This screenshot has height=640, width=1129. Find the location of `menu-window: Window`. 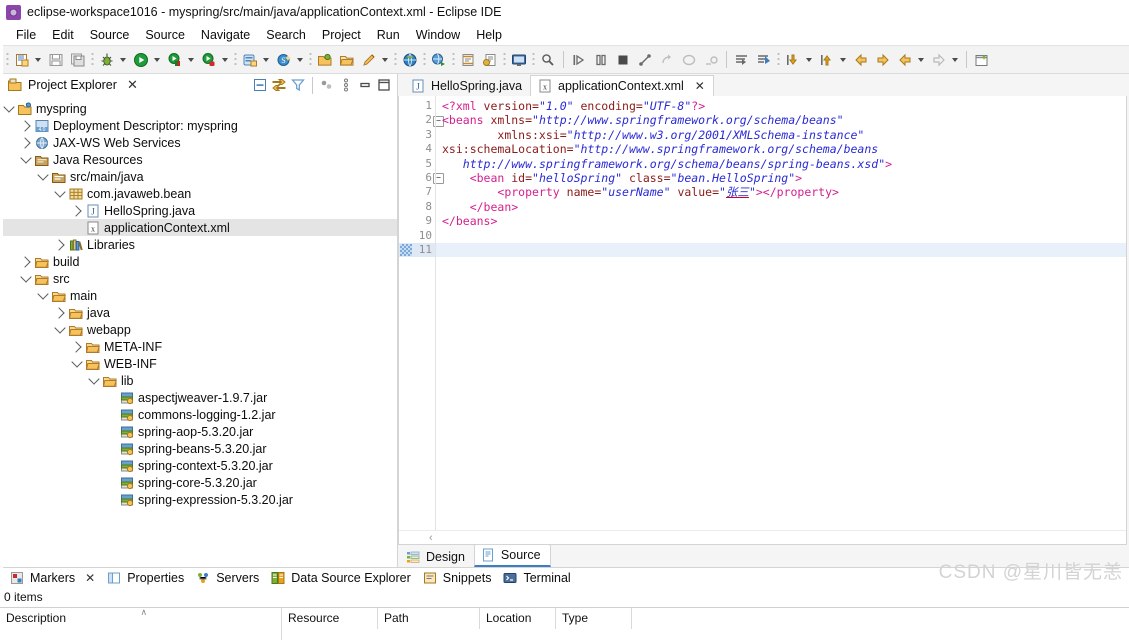

menu-window: Window is located at coordinates (438, 35).